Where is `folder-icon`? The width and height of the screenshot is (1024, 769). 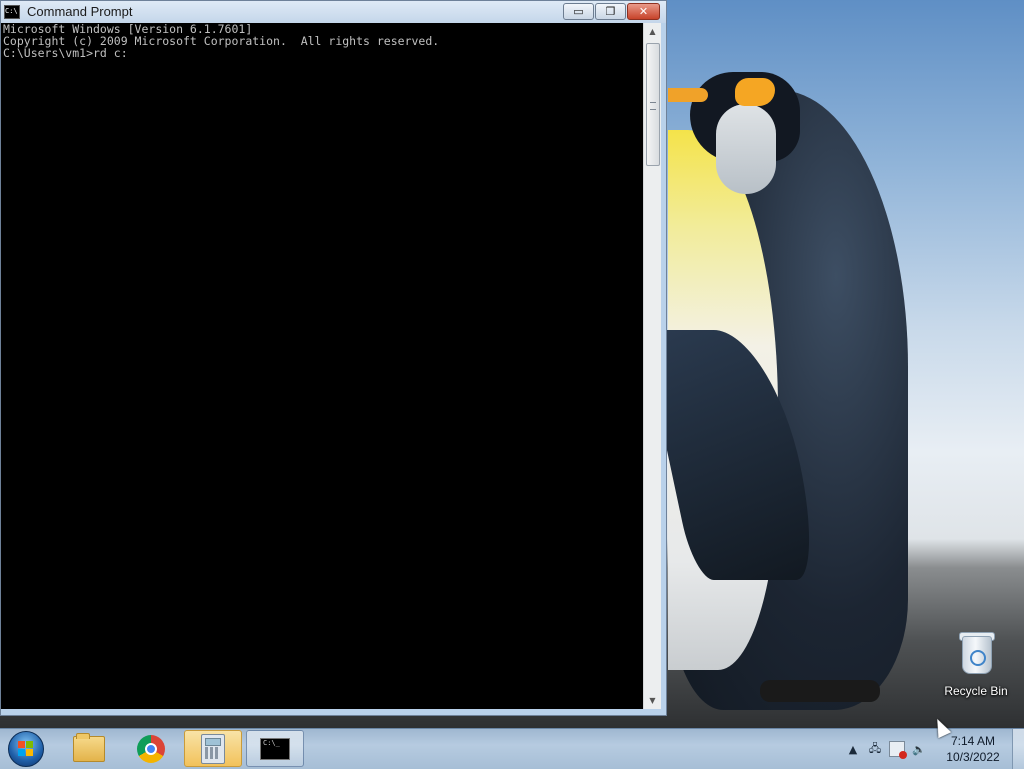 folder-icon is located at coordinates (89, 747).